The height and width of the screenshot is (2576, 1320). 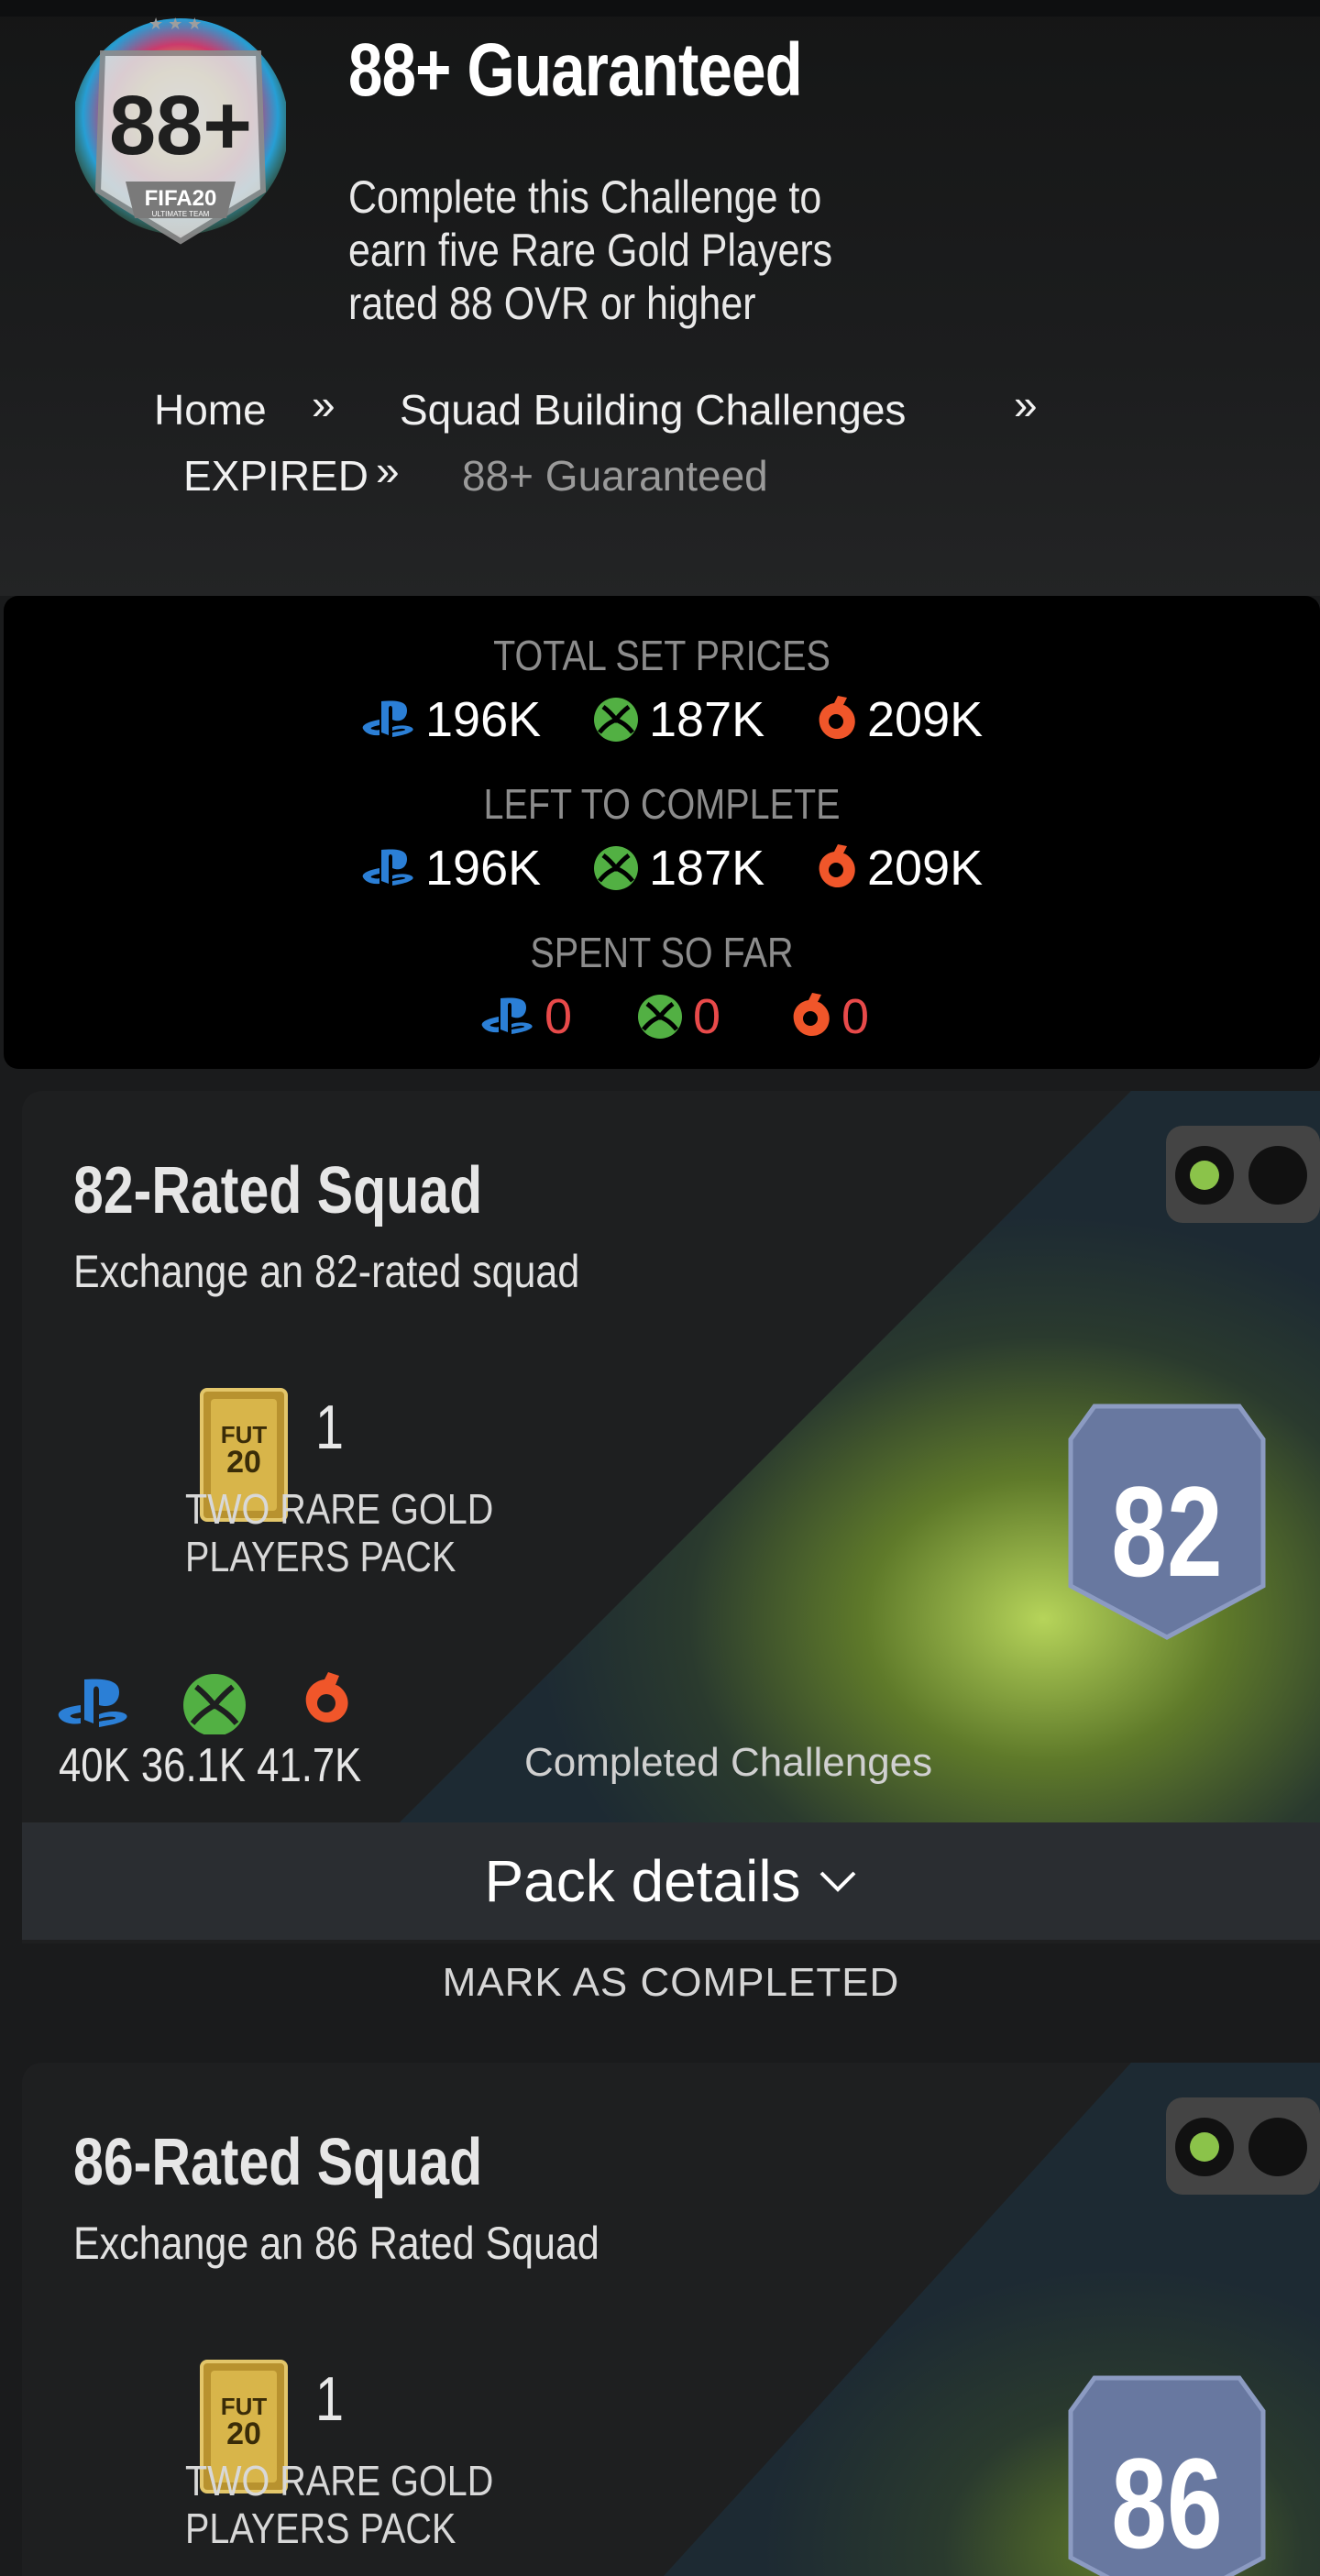 I want to click on platform-icons, so click(x=203, y=1703).